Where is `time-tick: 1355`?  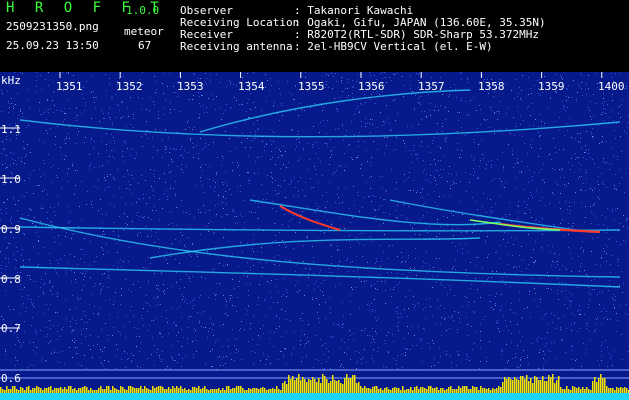
time-tick: 1355 is located at coordinates (311, 86).